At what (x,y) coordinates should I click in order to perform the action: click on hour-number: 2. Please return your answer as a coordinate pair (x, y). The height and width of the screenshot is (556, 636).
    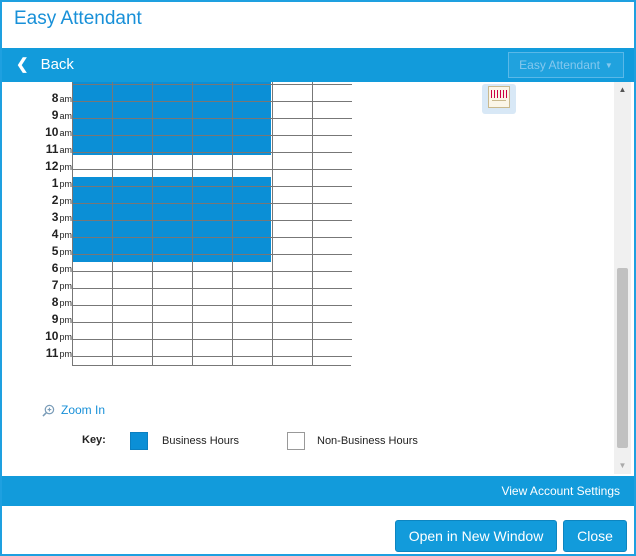
    Looking at the image, I should click on (55, 200).